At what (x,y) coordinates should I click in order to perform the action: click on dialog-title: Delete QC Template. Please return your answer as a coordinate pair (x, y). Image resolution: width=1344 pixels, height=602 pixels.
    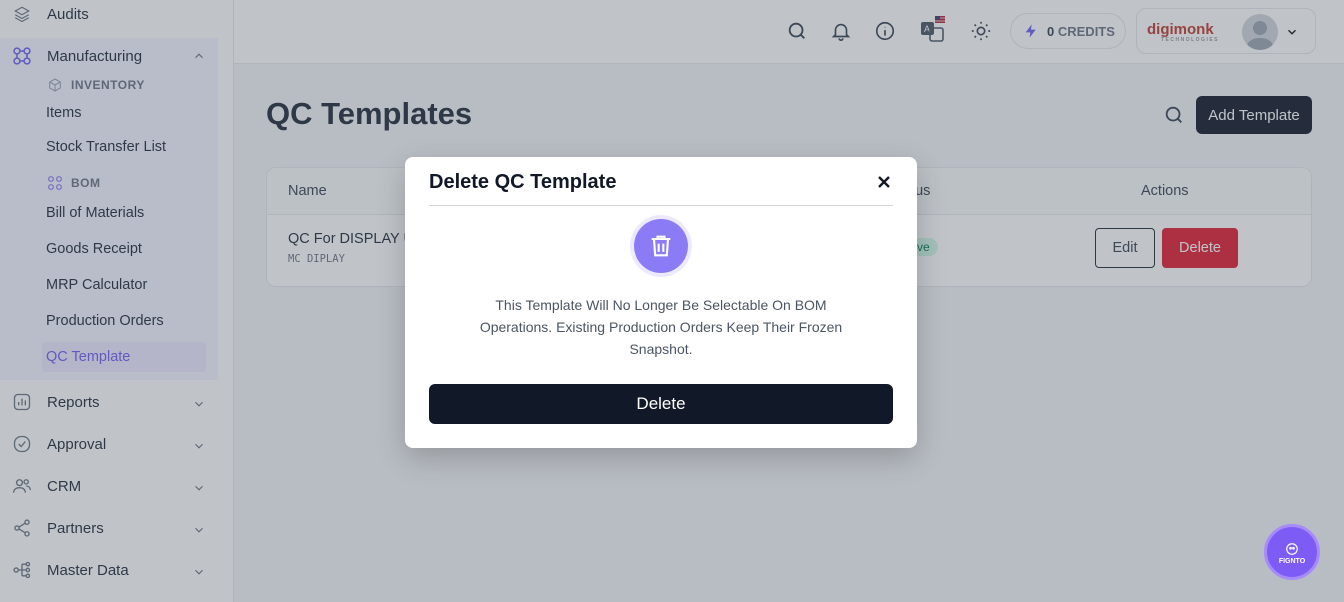
    Looking at the image, I should click on (523, 182).